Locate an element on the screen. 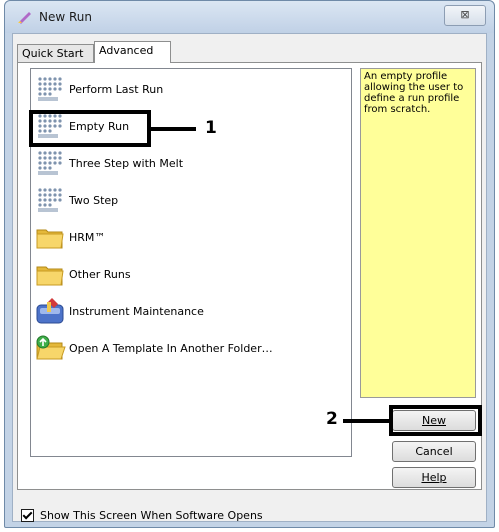 This screenshot has width=499, height=532. new-button-highlight is located at coordinates (435, 420).